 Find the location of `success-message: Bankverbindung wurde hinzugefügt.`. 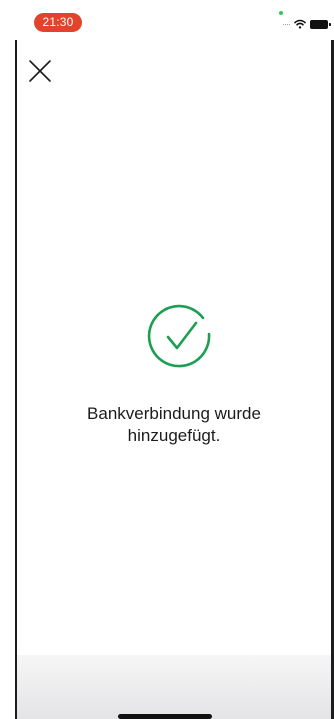

success-message: Bankverbindung wurde hinzugefügt. is located at coordinates (174, 425).